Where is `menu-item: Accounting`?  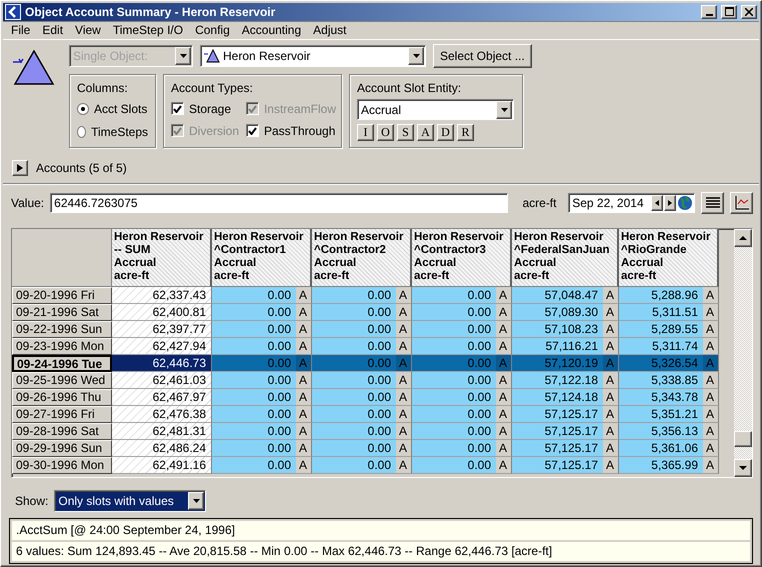
menu-item: Accounting is located at coordinates (272, 30).